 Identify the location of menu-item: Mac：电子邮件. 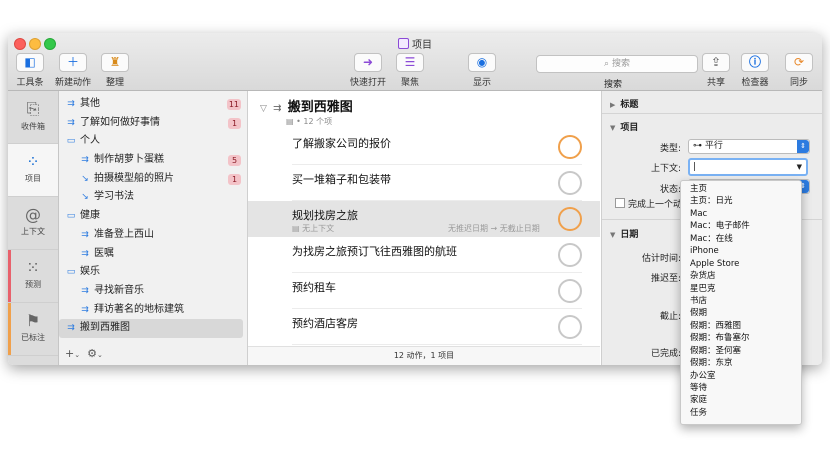
(741, 226).